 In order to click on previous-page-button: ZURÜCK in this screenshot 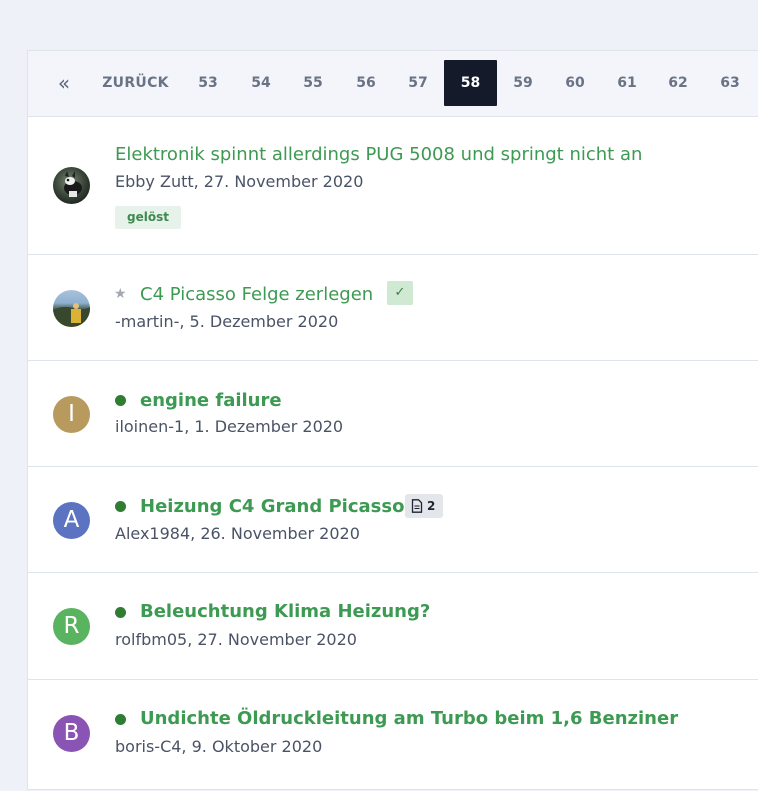, I will do `click(135, 83)`.